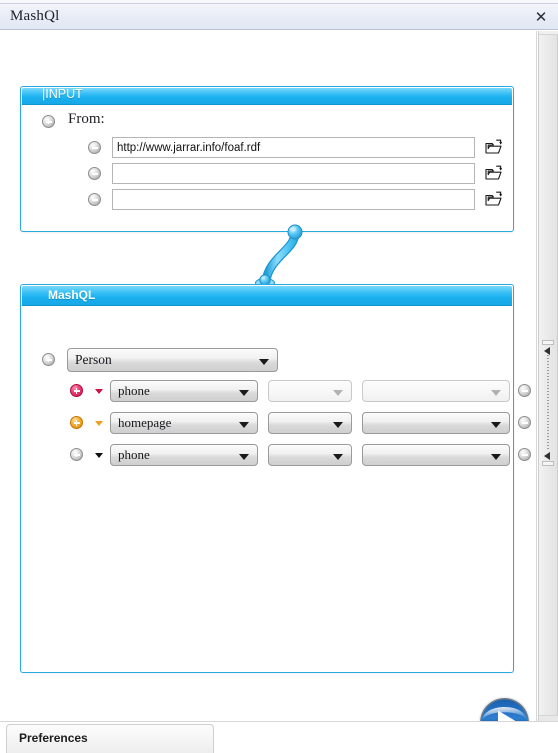  I want to click on split-divider, so click(548, 376).